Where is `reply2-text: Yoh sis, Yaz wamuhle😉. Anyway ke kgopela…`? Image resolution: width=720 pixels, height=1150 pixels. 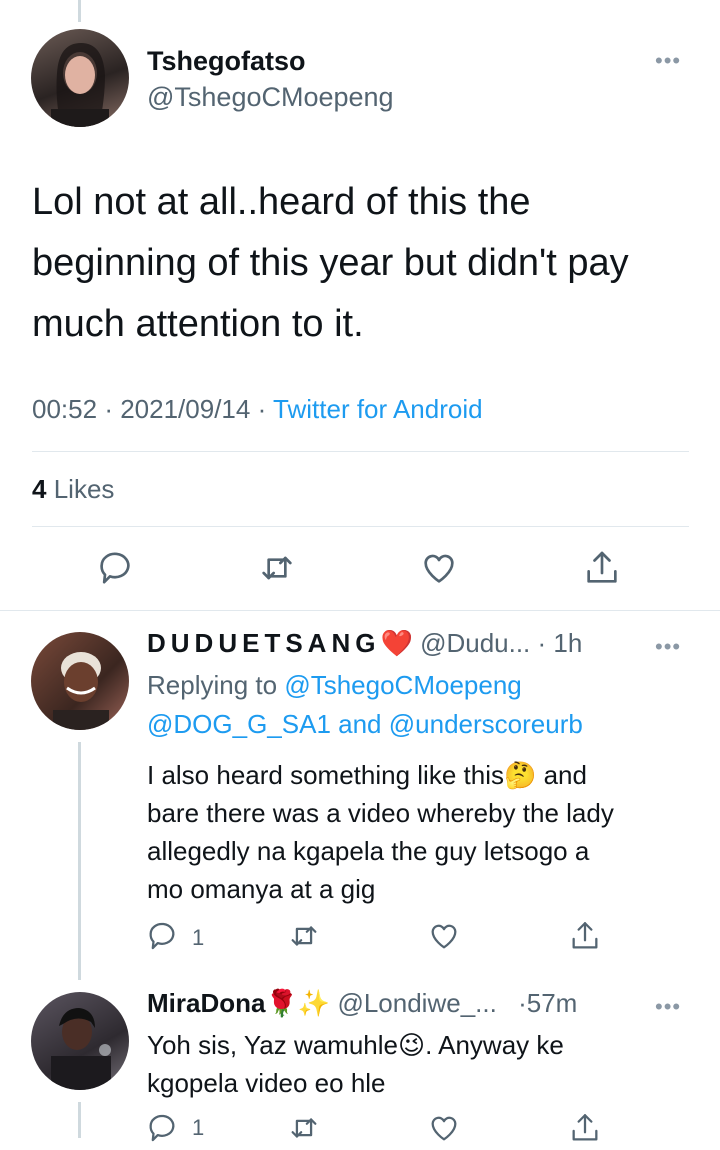
reply2-text: Yoh sis, Yaz wamuhle😉. Anyway ke kgopela… is located at coordinates (355, 1064).